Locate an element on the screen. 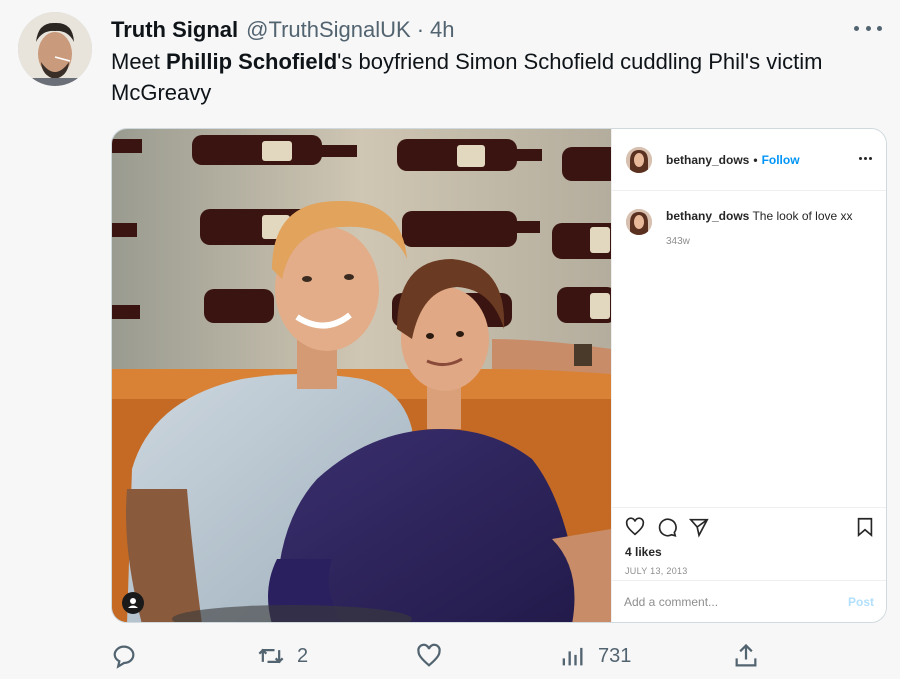 Image resolution: width=900 pixels, height=679 pixels. caption: bethany_dows The look of love xx 343w is located at coordinates (739, 229).